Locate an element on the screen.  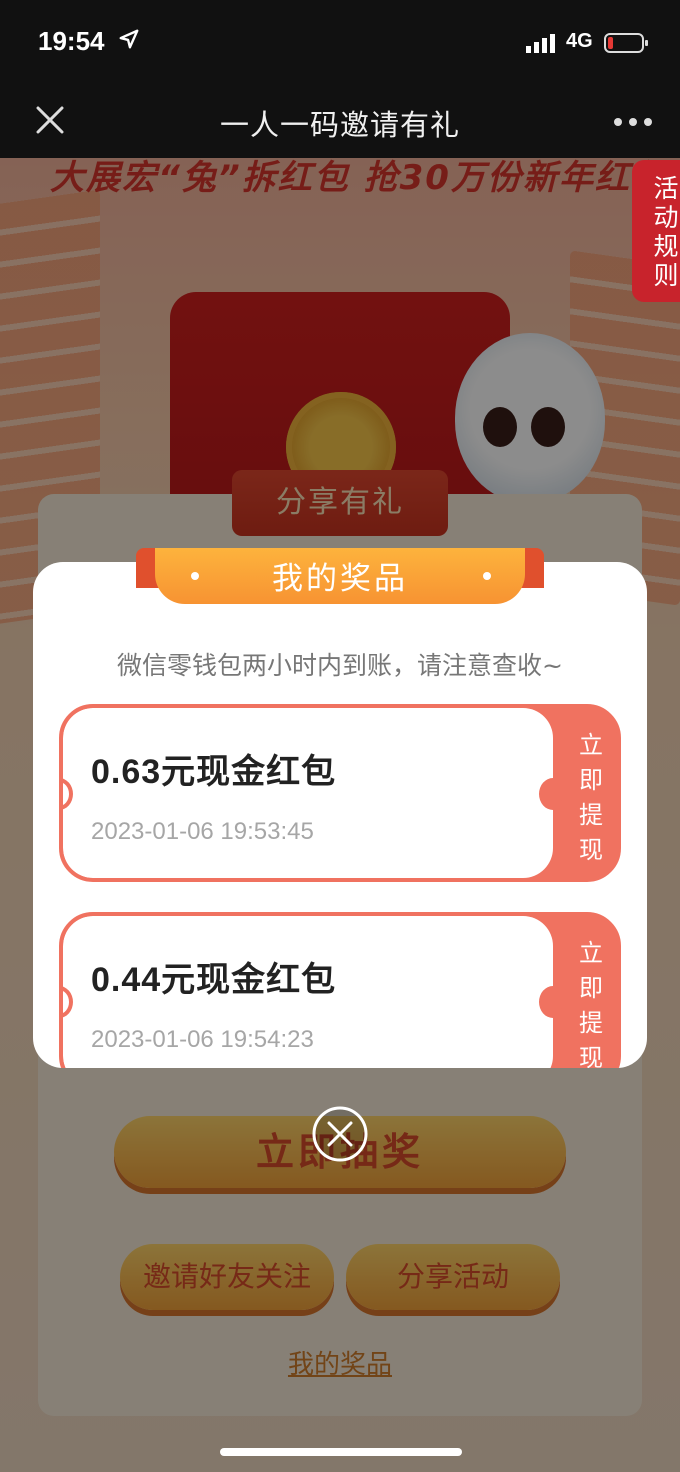
signal-icon is located at coordinates (540, 43).